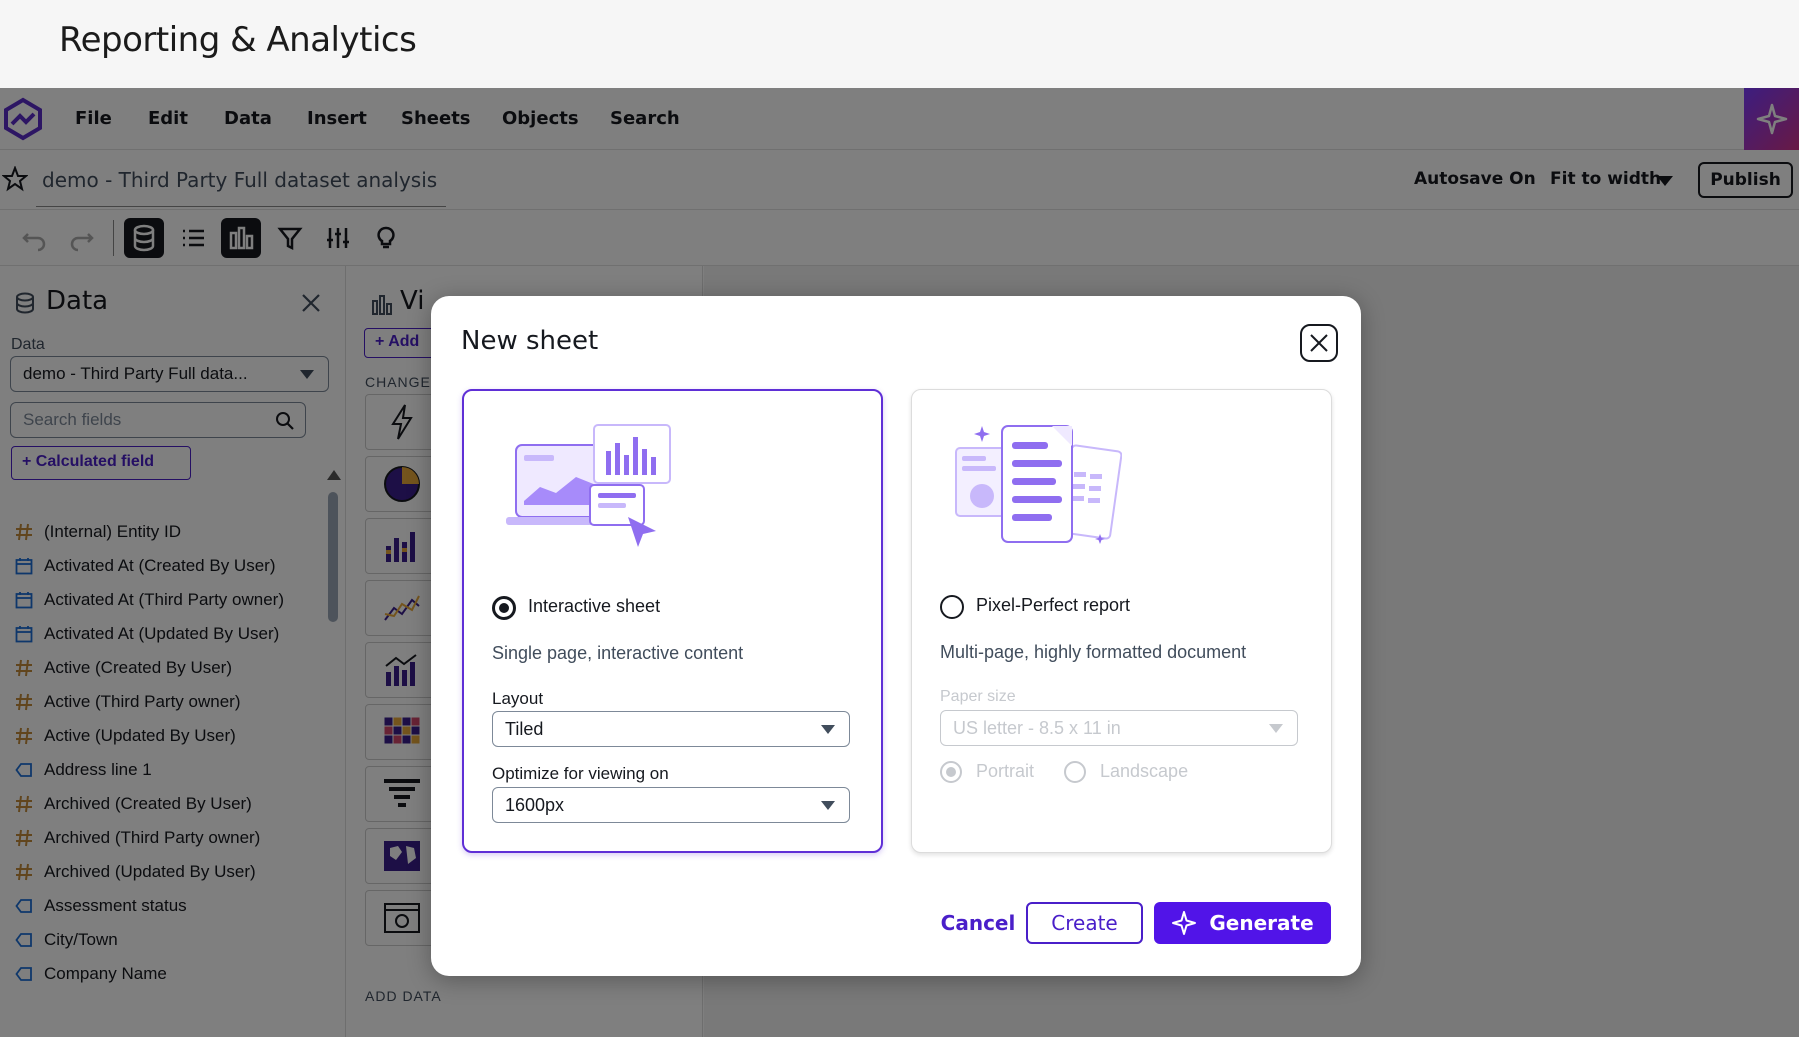  Describe the element at coordinates (524, 729) in the screenshot. I see `layout-select-value: Tiled` at that location.